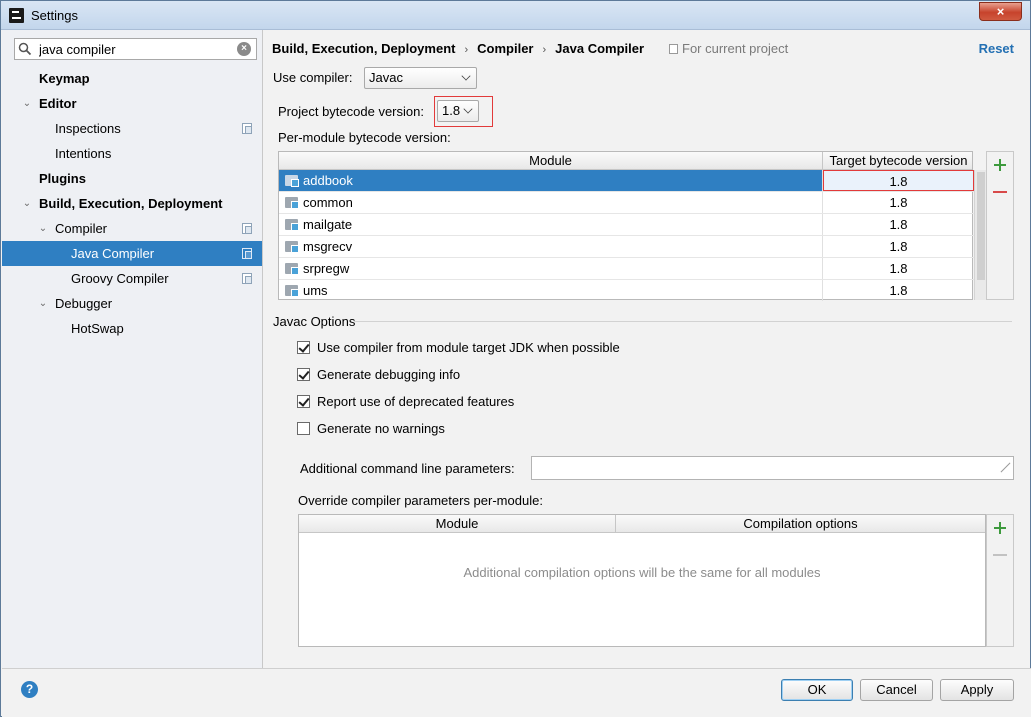 The height and width of the screenshot is (717, 1031). I want to click on sidebar-item-label: Build, Execution, Deployment, so click(131, 203).